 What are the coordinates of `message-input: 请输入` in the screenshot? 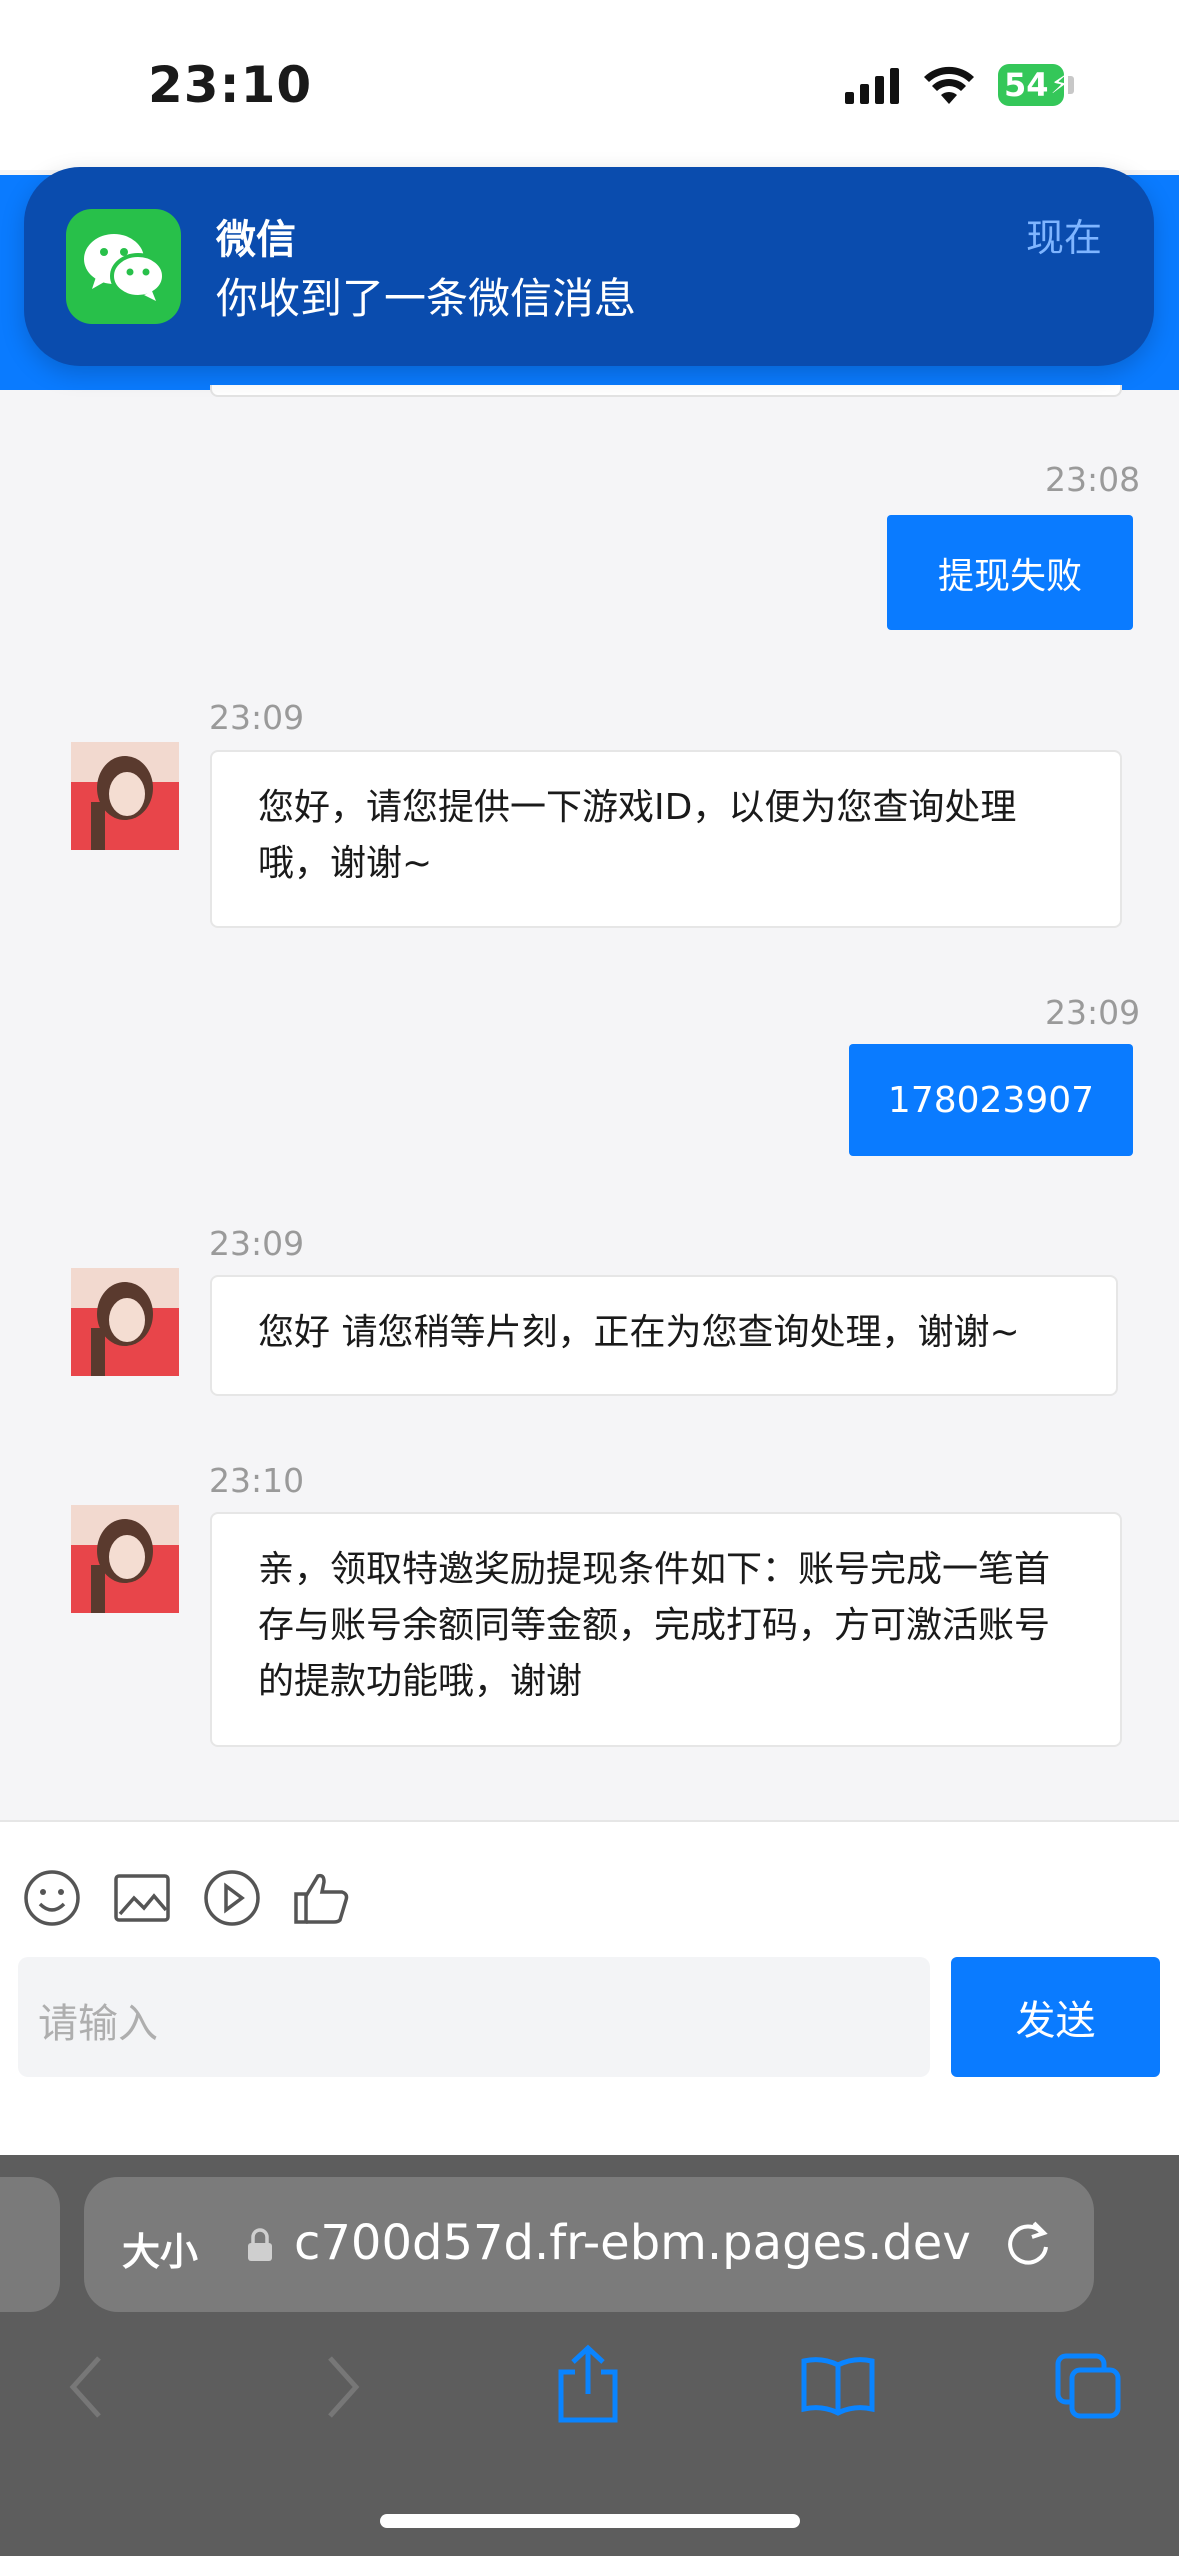 It's located at (474, 2017).